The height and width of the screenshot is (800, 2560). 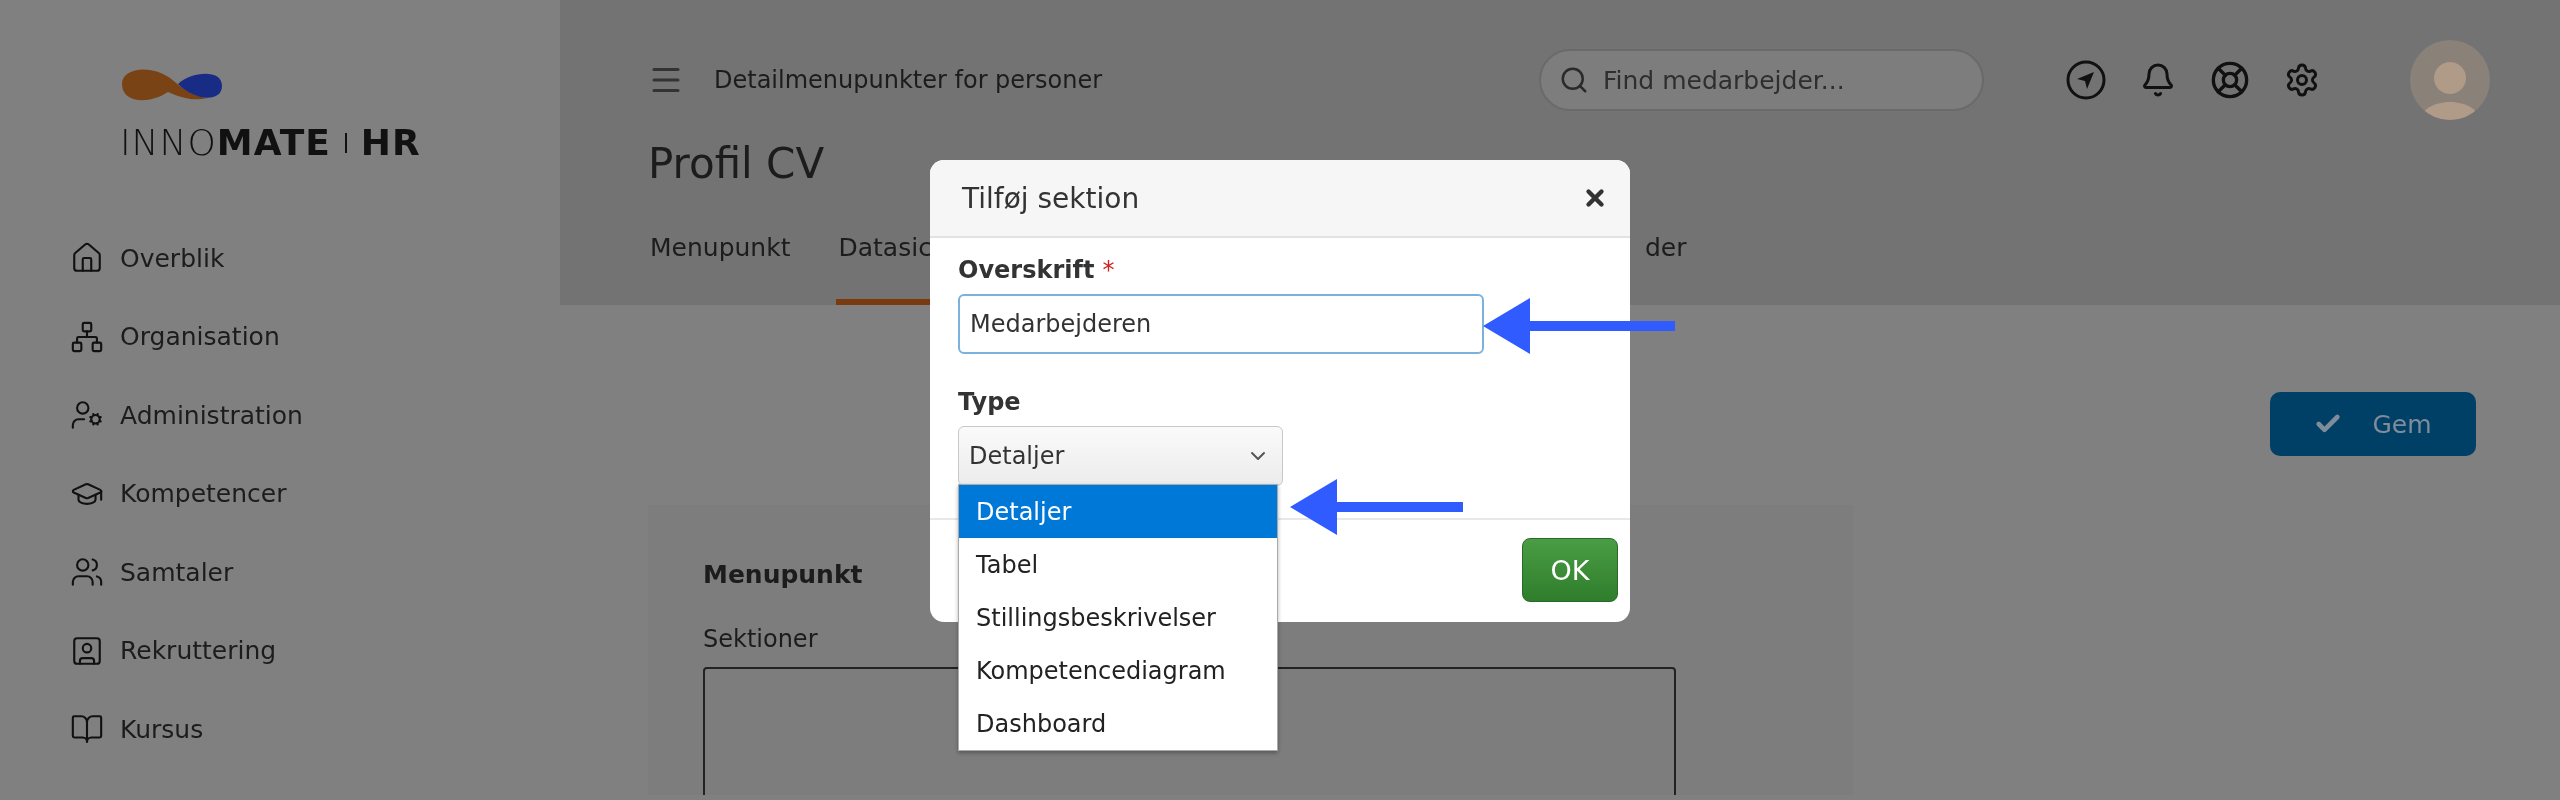 I want to click on dropdown-option: Dashboard, so click(x=1118, y=723).